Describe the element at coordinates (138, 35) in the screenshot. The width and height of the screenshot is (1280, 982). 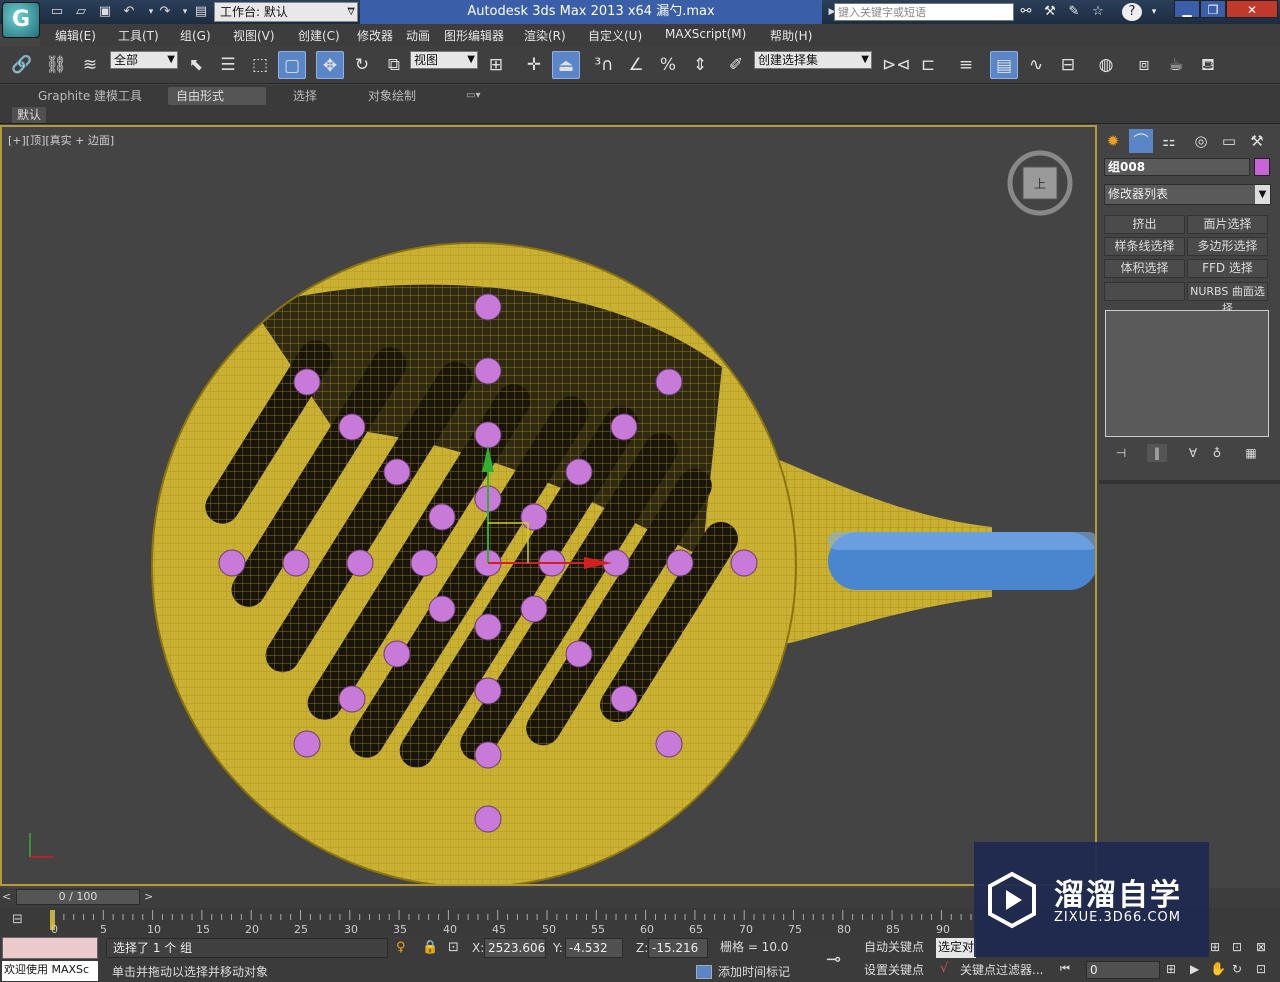
I see `menu-tools: 工具(T)` at that location.